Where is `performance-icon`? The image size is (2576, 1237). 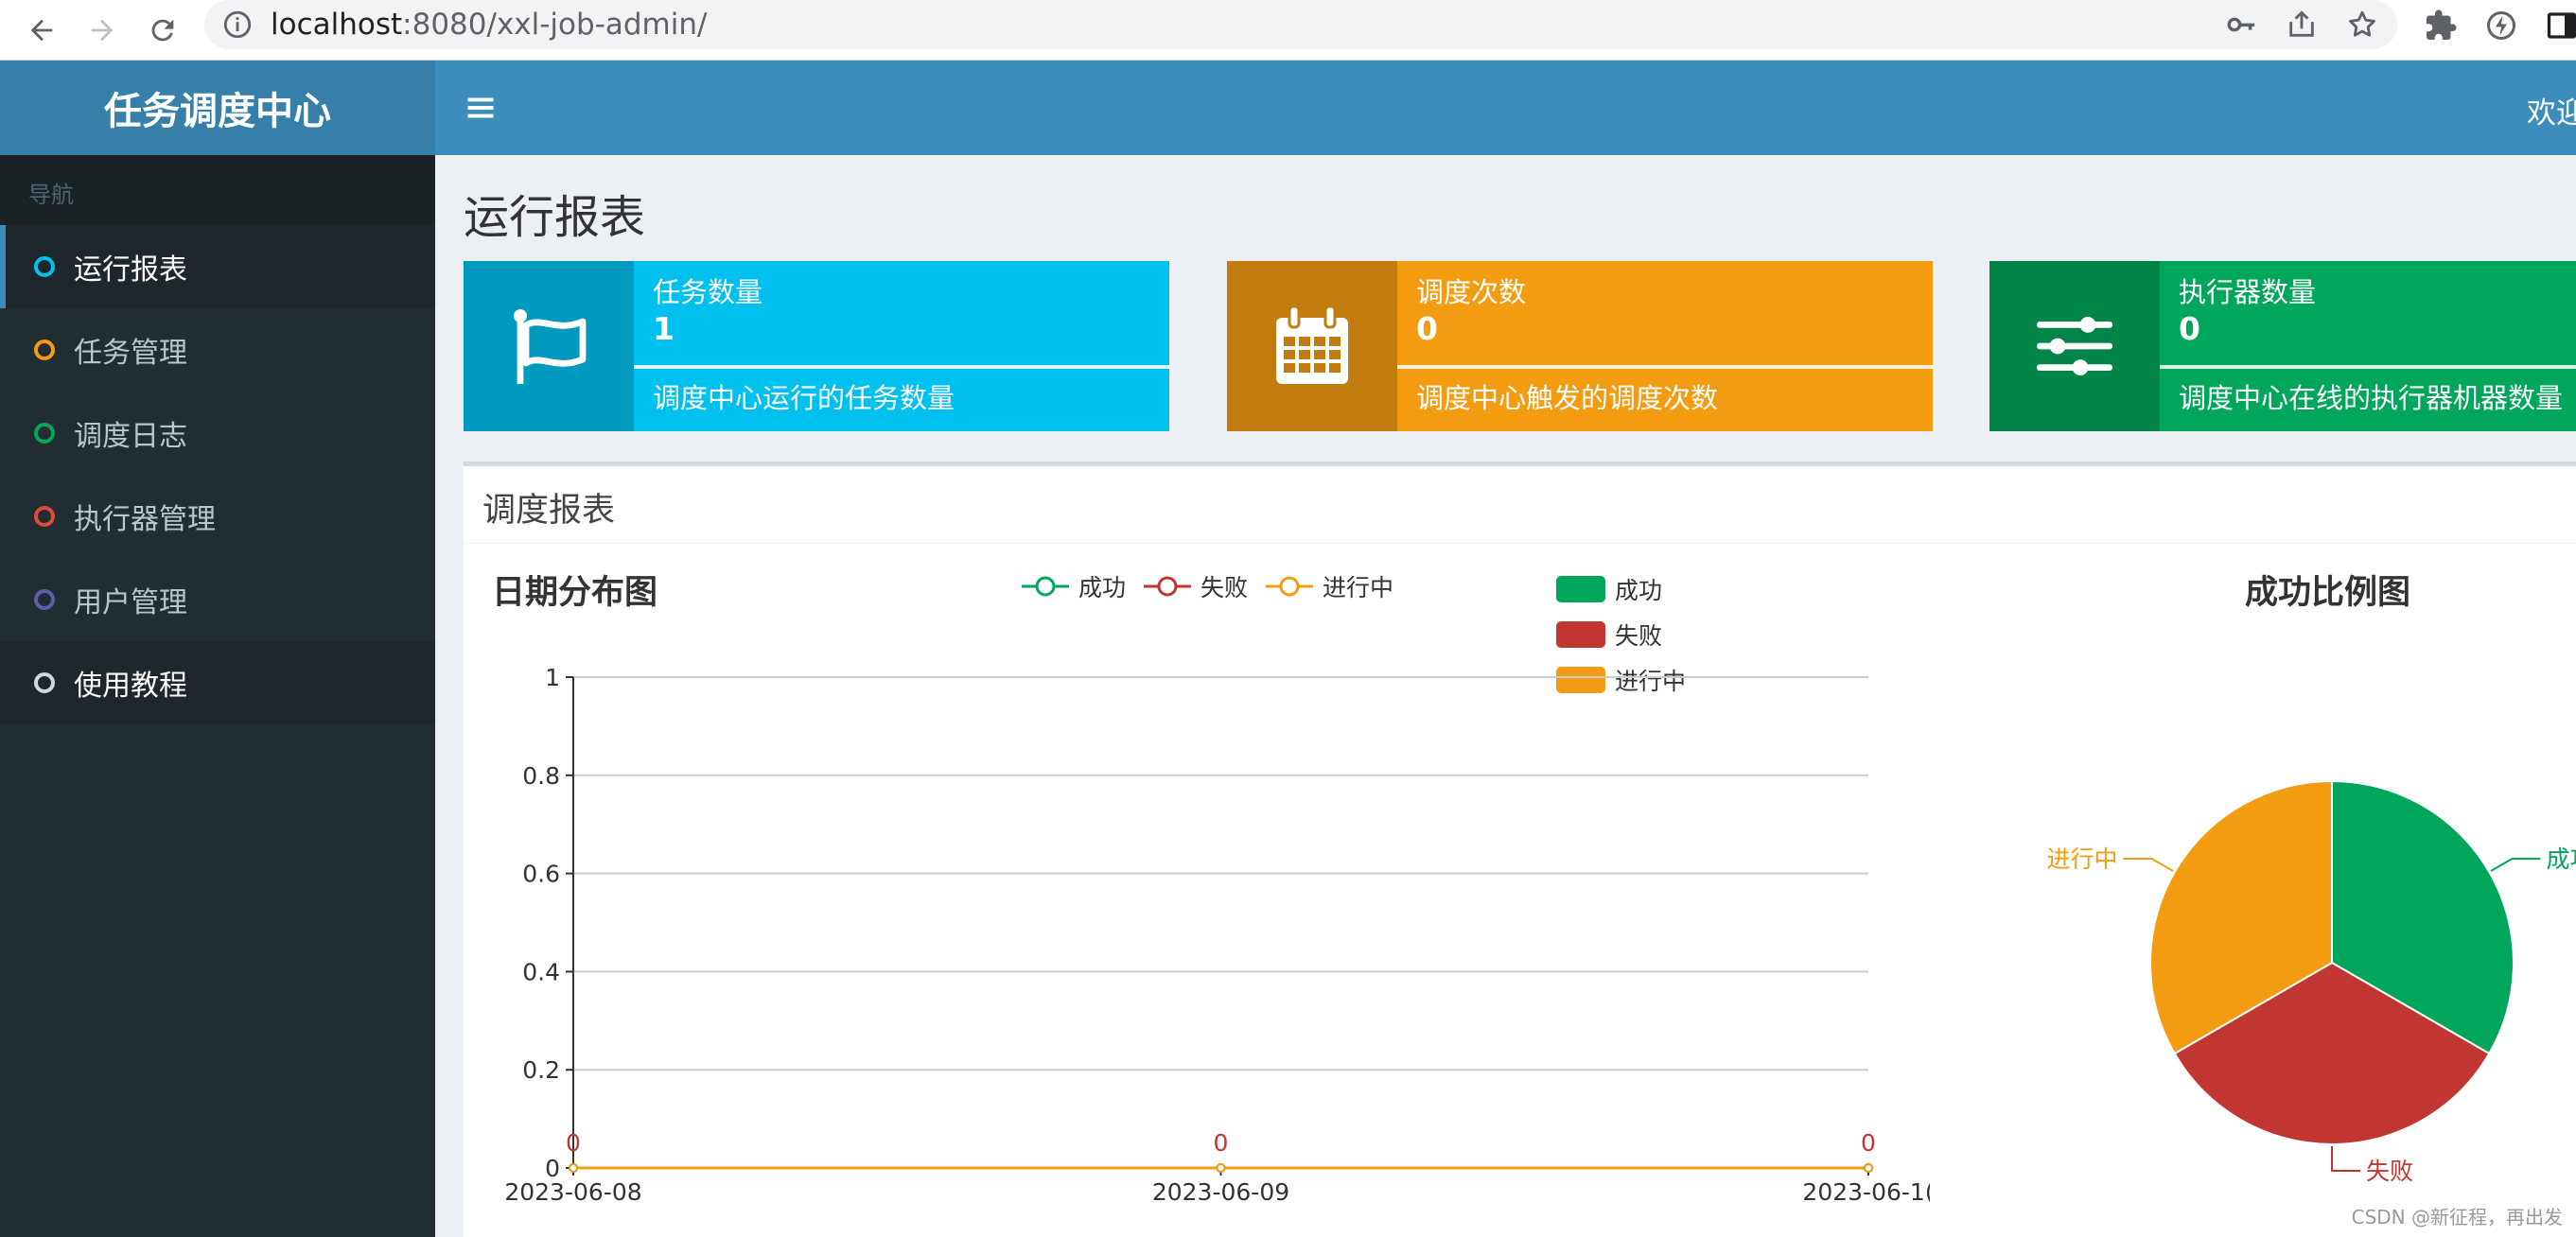 performance-icon is located at coordinates (2501, 26).